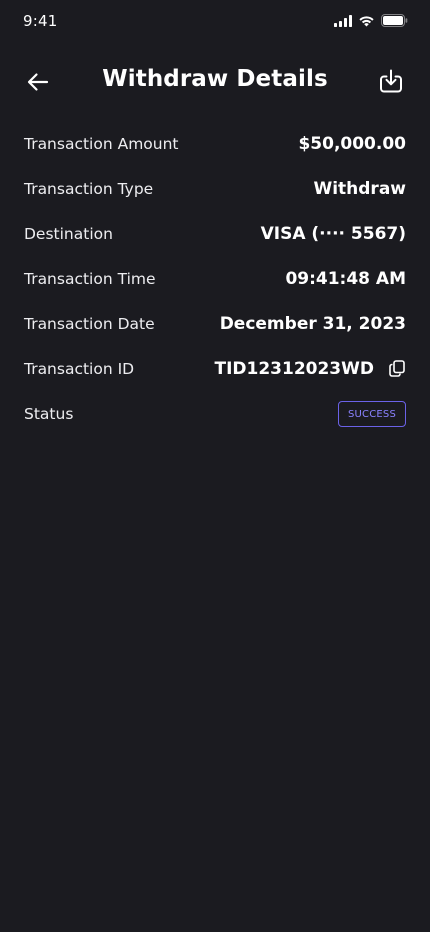 This screenshot has height=932, width=430. Describe the element at coordinates (215, 188) in the screenshot. I see `detail-row-type: Transaction Type Withdraw` at that location.